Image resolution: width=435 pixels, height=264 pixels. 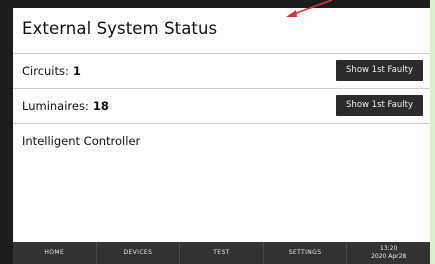 I want to click on arrow-line, so click(x=311, y=8).